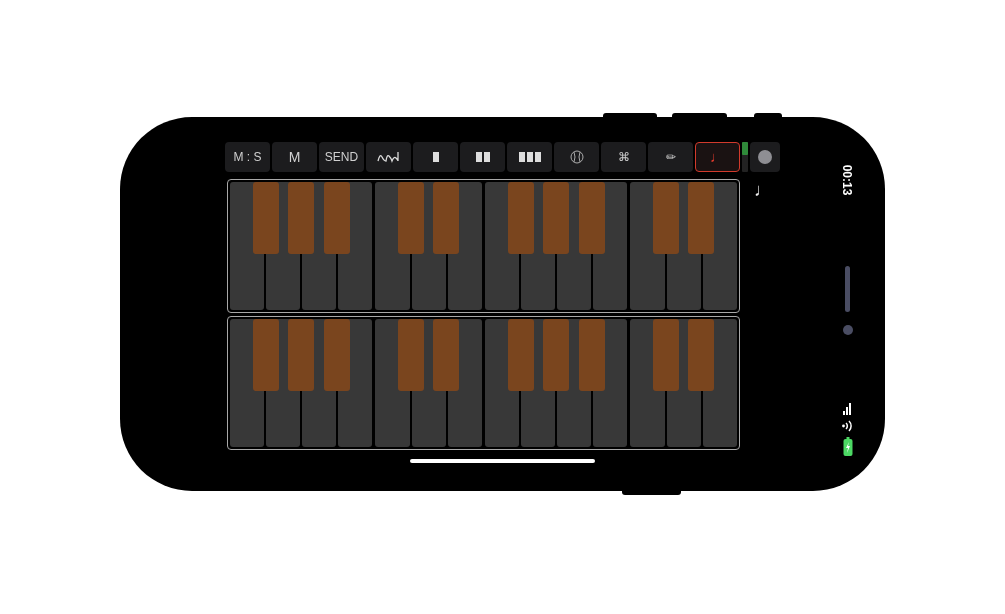 The width and height of the screenshot is (1005, 614). Describe the element at coordinates (294, 156) in the screenshot. I see `toolbar-button: M` at that location.